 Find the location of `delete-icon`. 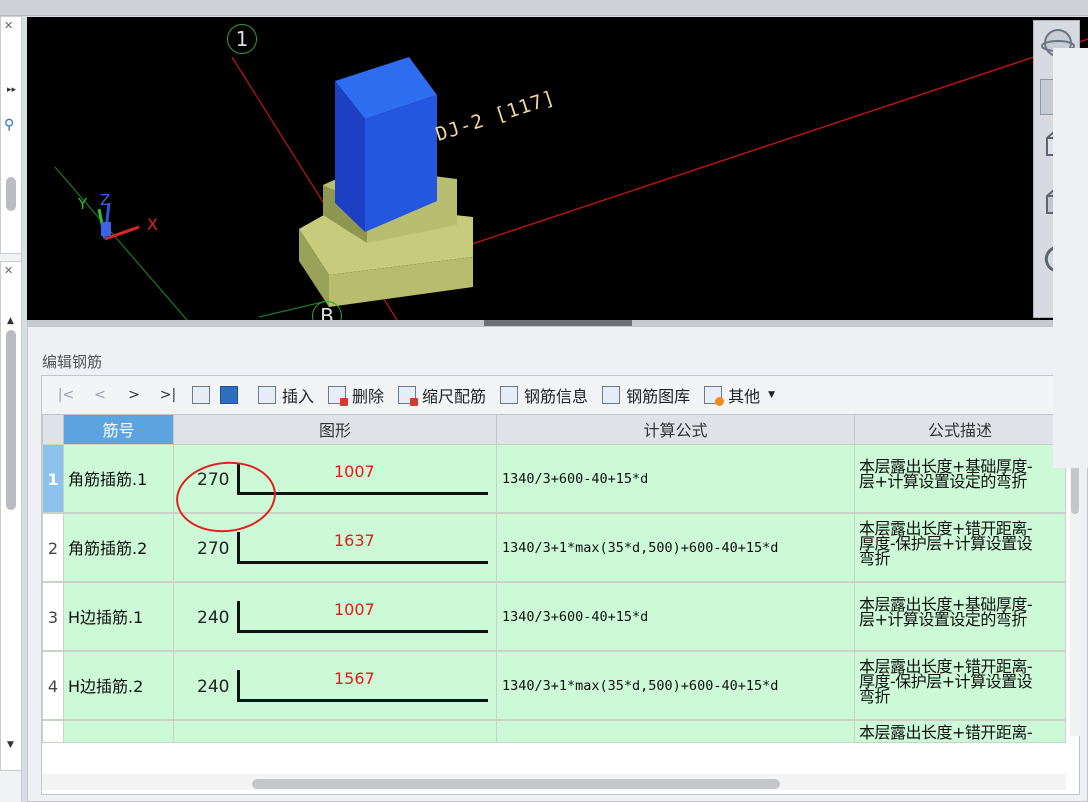

delete-icon is located at coordinates (338, 396).